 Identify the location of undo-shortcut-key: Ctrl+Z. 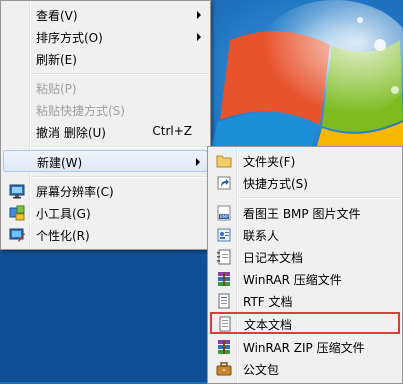
(172, 131).